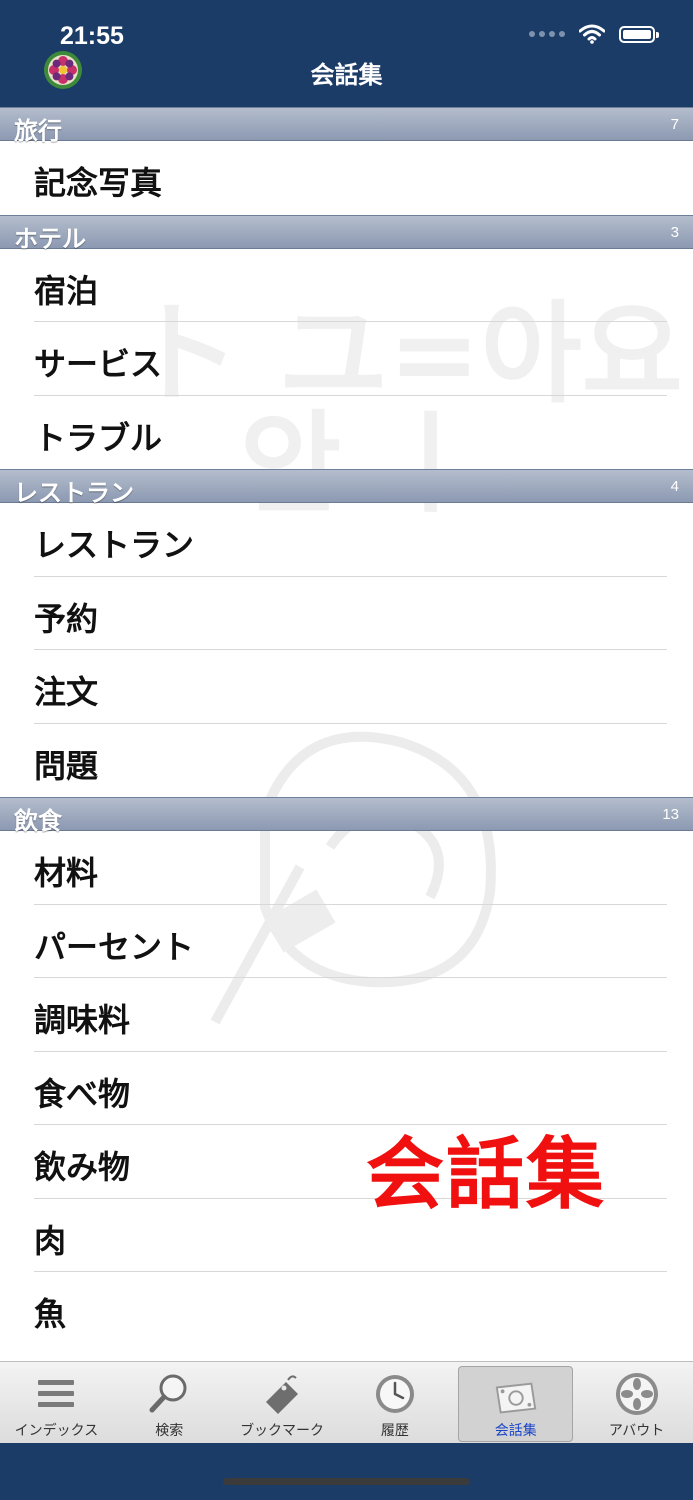  I want to click on section-header: 旅行 7, so click(346, 126).